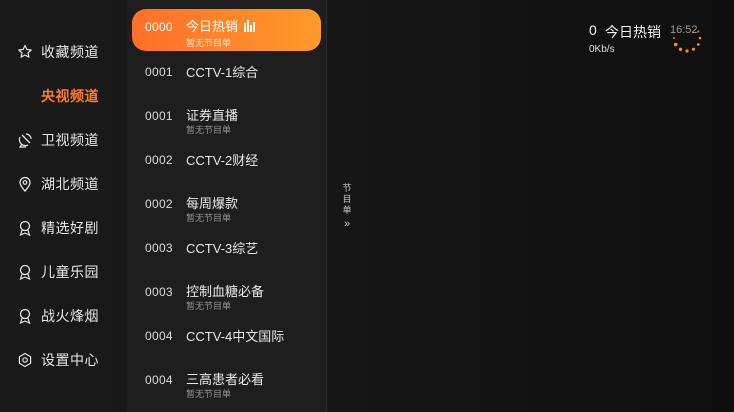  I want to click on category-settings: 设置中心, so click(58, 360).